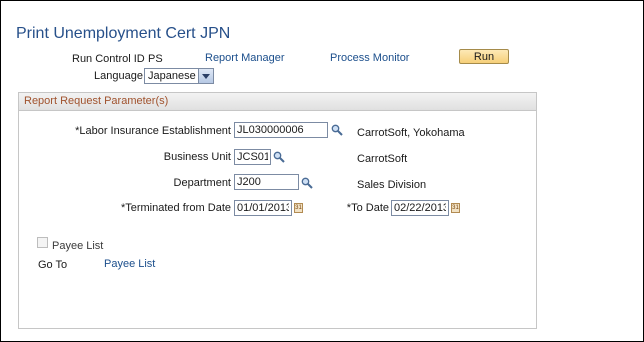 The height and width of the screenshot is (342, 644). Describe the element at coordinates (279, 157) in the screenshot. I see `business-unit-lookup-icon` at that location.